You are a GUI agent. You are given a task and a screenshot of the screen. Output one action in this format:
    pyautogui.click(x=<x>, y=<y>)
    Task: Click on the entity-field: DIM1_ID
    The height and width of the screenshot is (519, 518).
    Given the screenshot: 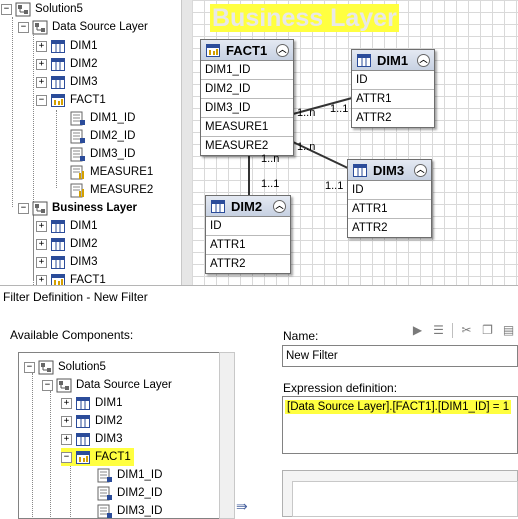 What is the action you would take?
    pyautogui.click(x=247, y=70)
    